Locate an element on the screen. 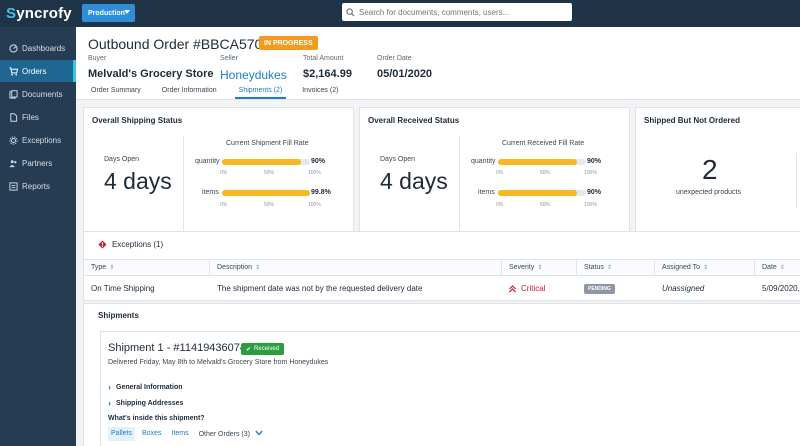 This screenshot has width=800, height=446. status-badge: IN PROGRESS is located at coordinates (288, 43).